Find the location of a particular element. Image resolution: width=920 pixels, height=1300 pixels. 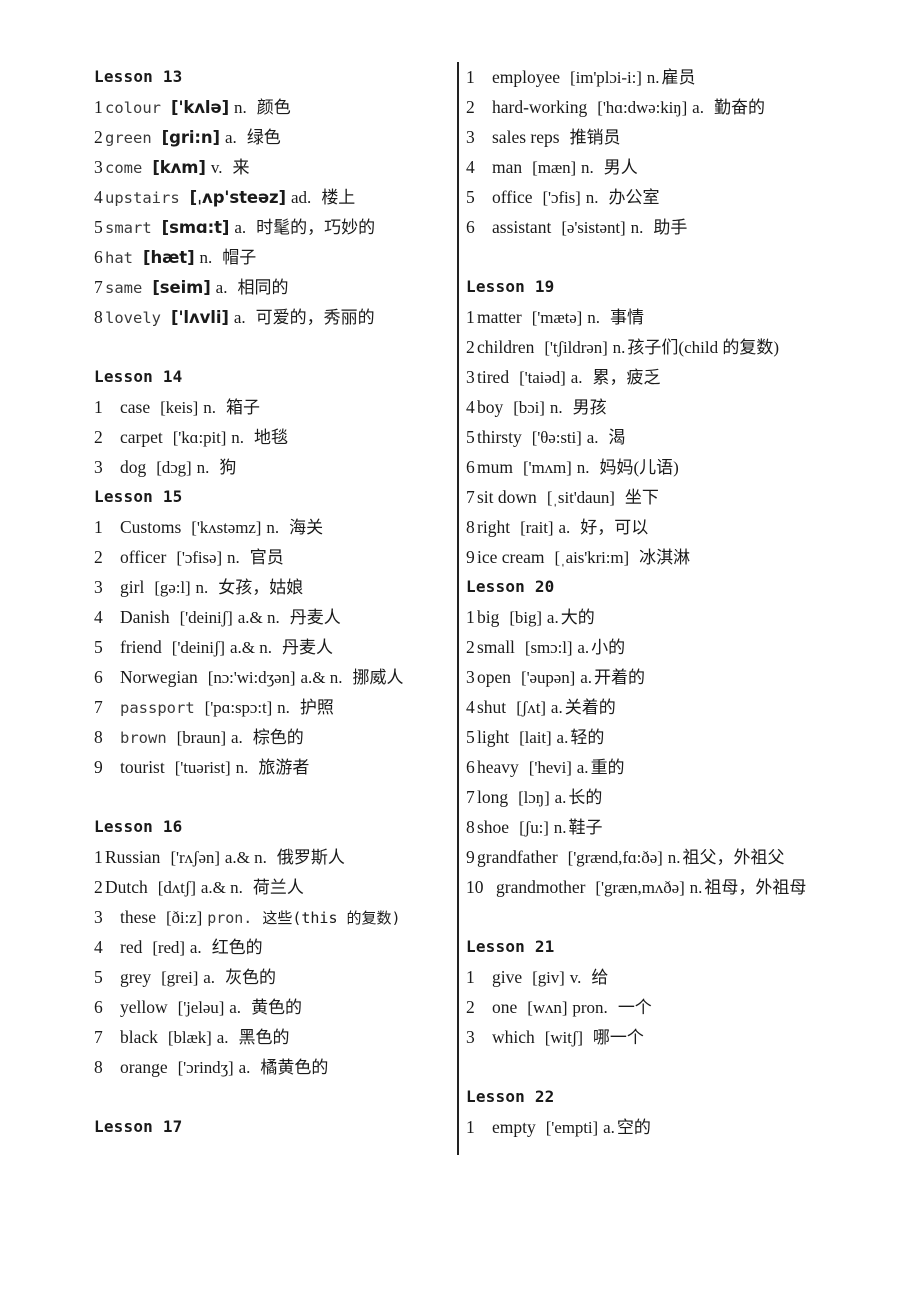

entry-translation: 小的 is located at coordinates (608, 647).